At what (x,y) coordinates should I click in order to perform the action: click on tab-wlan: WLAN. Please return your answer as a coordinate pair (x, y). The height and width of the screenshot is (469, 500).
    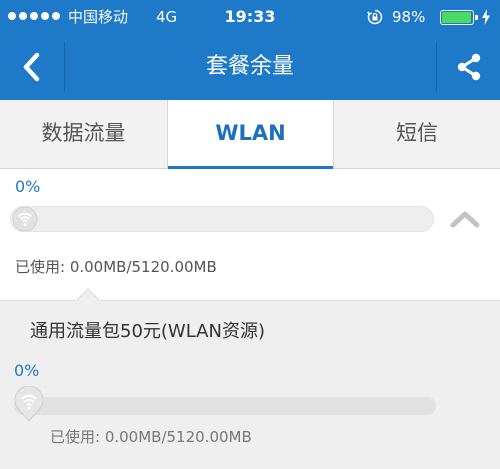
    Looking at the image, I should click on (250, 134).